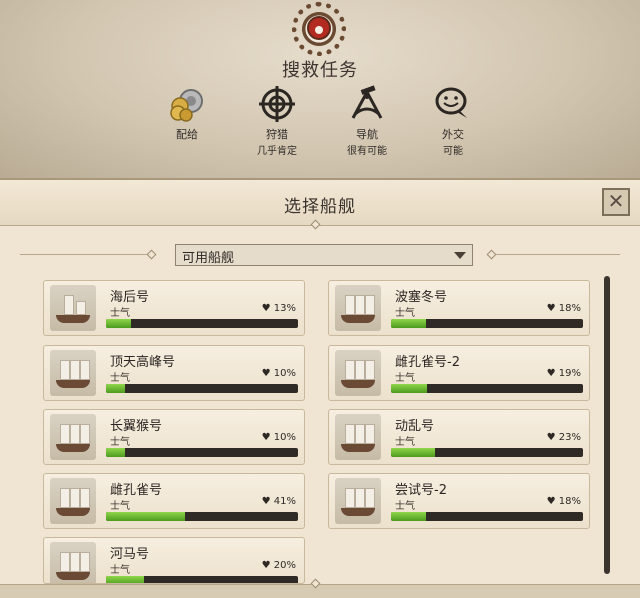 The image size is (640, 598). I want to click on panel-bottom-edge, so click(320, 591).